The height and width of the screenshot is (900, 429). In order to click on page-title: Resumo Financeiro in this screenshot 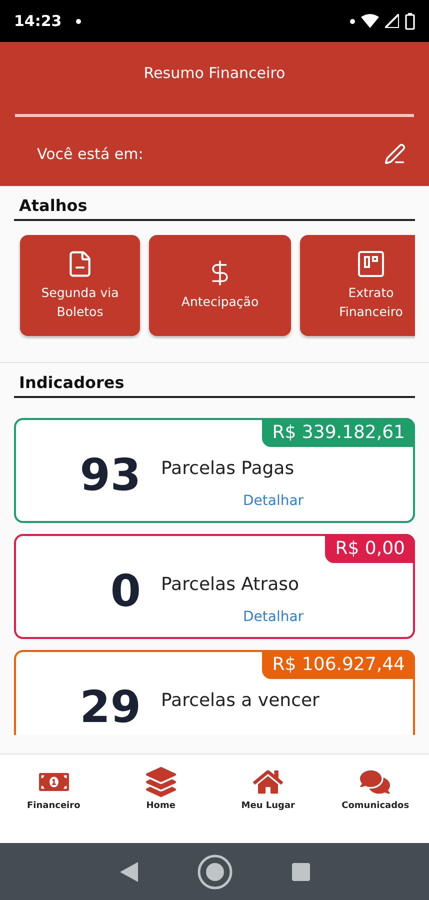, I will do `click(214, 74)`.